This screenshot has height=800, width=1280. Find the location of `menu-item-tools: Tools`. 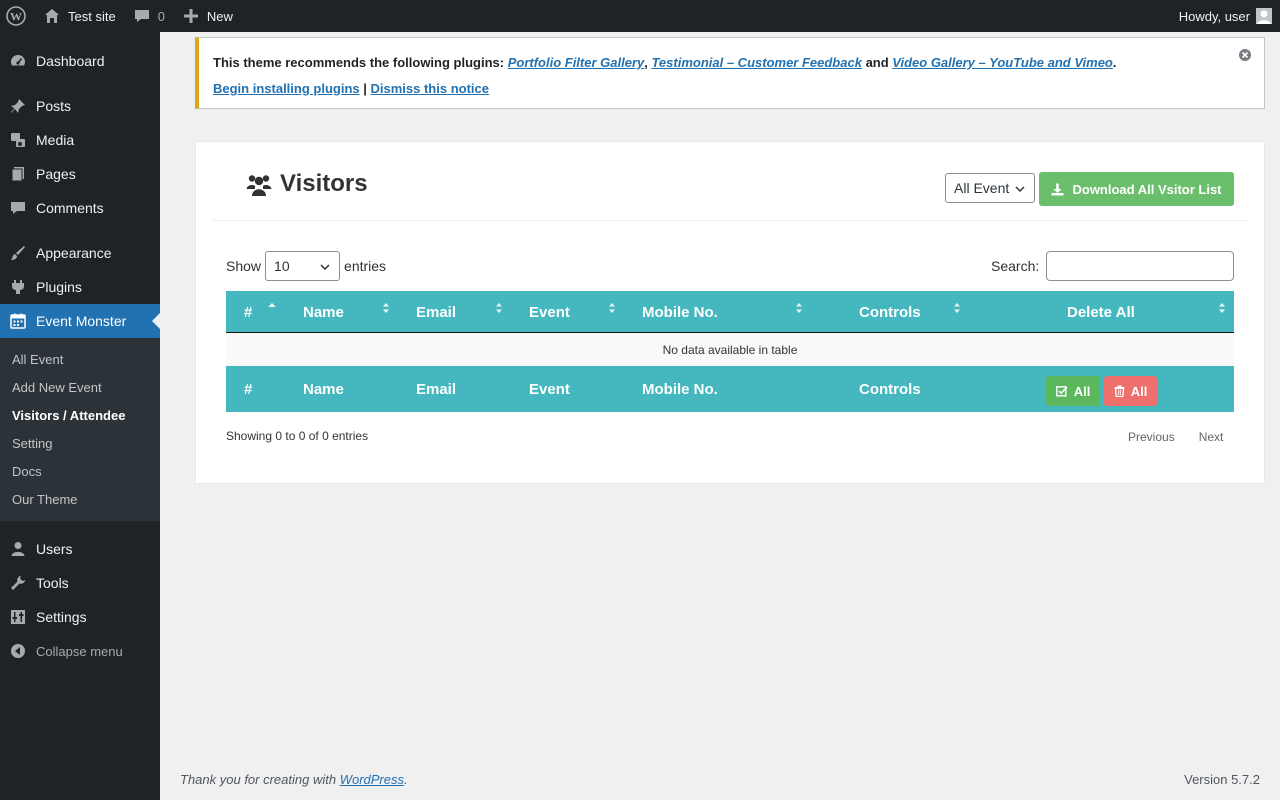

menu-item-tools: Tools is located at coordinates (80, 583).